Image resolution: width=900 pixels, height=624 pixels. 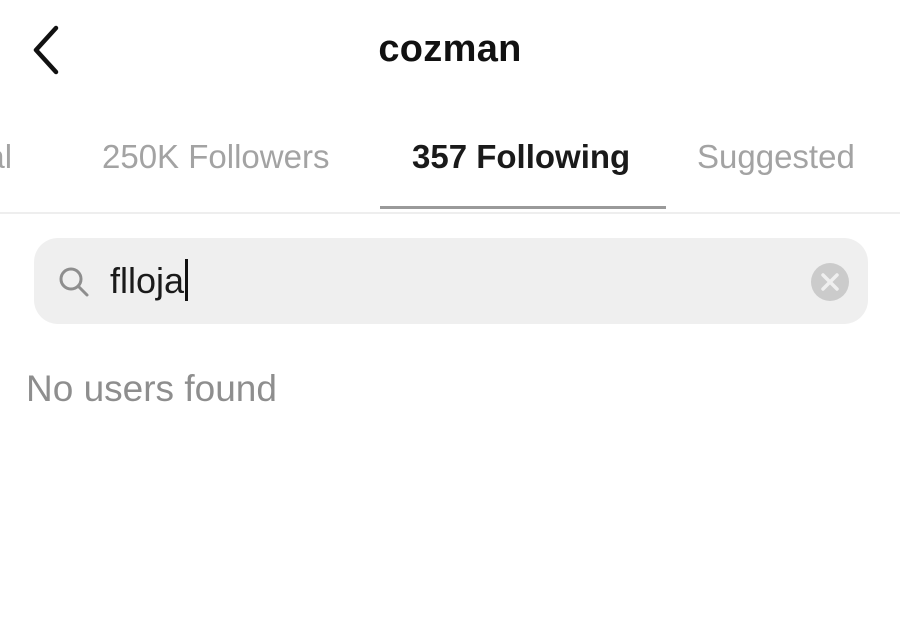 I want to click on tab-mutual: ual, so click(x=6, y=157).